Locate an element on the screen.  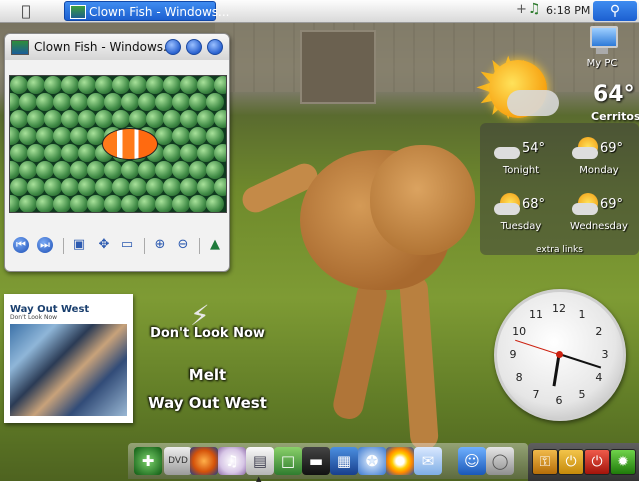
clock-numeral: 9 is located at coordinates (513, 354).